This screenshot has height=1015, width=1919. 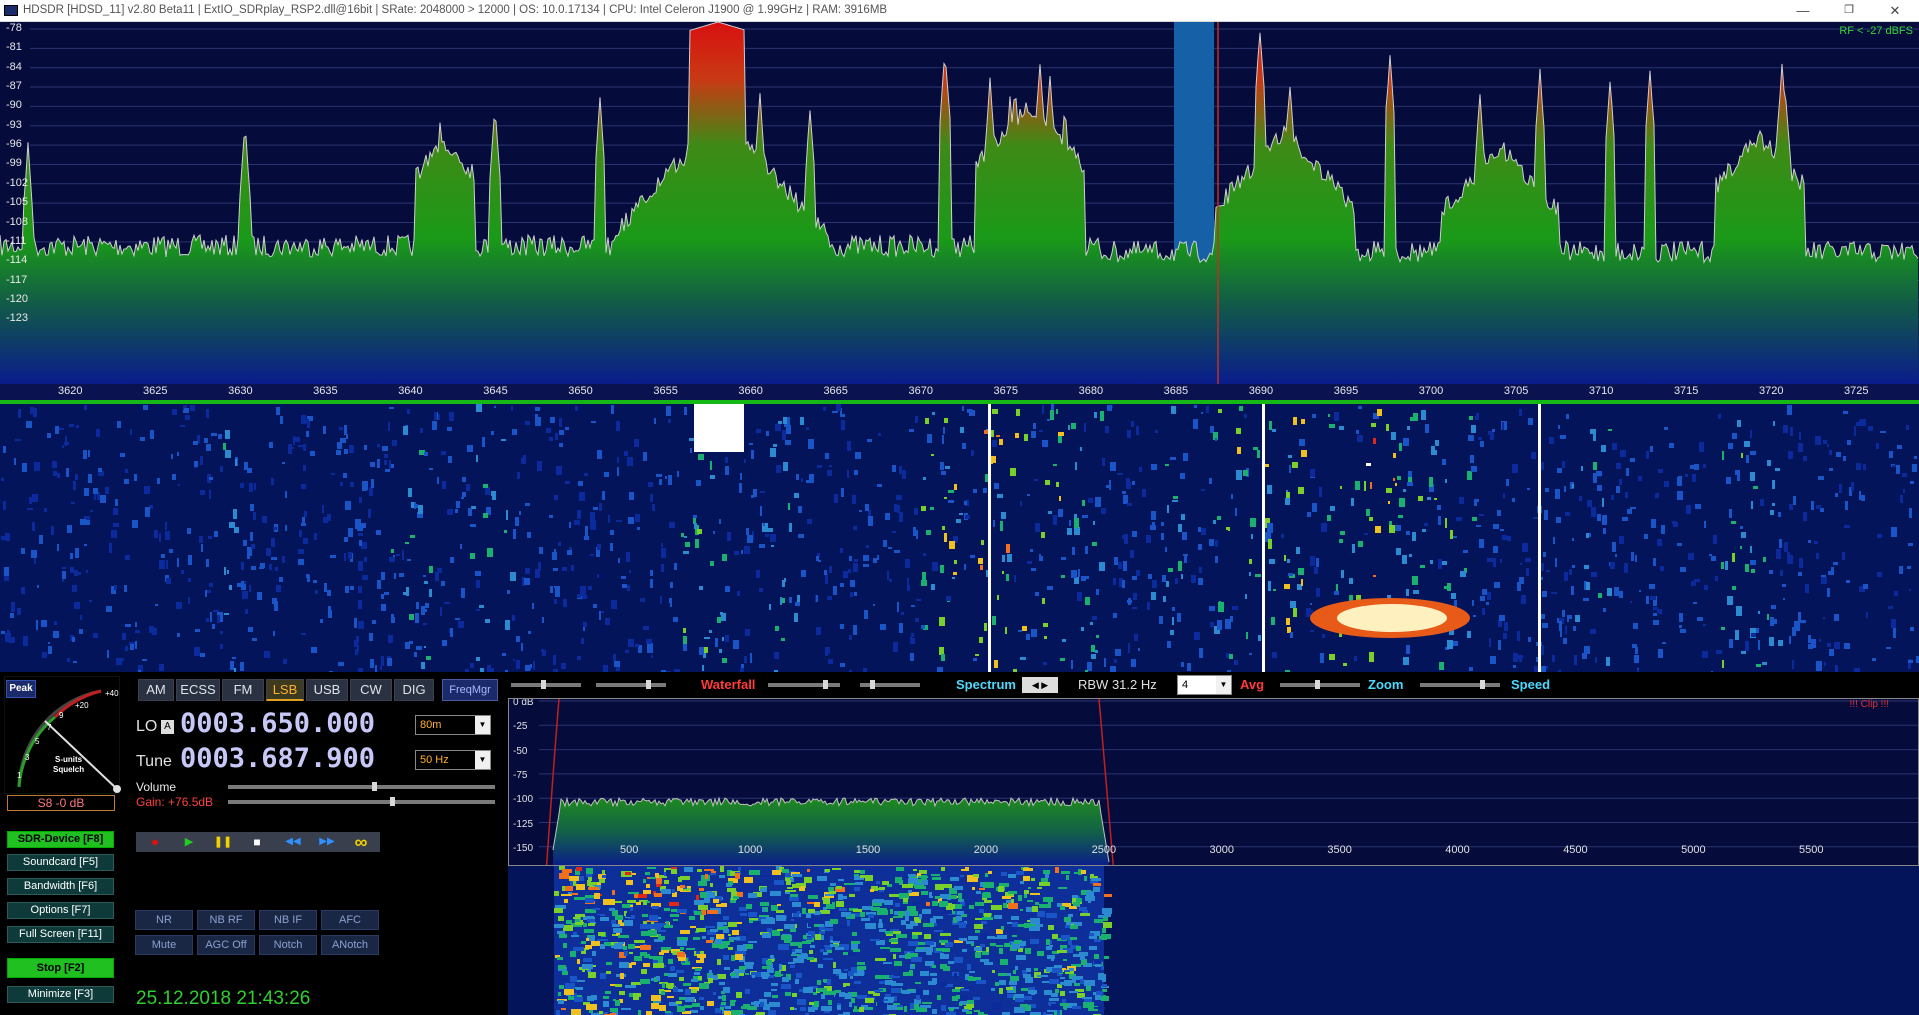 I want to click on recorder-controls: ● ▶ ❚❚ ■ ◀◀ ▶▶ ∞, so click(x=258, y=842).